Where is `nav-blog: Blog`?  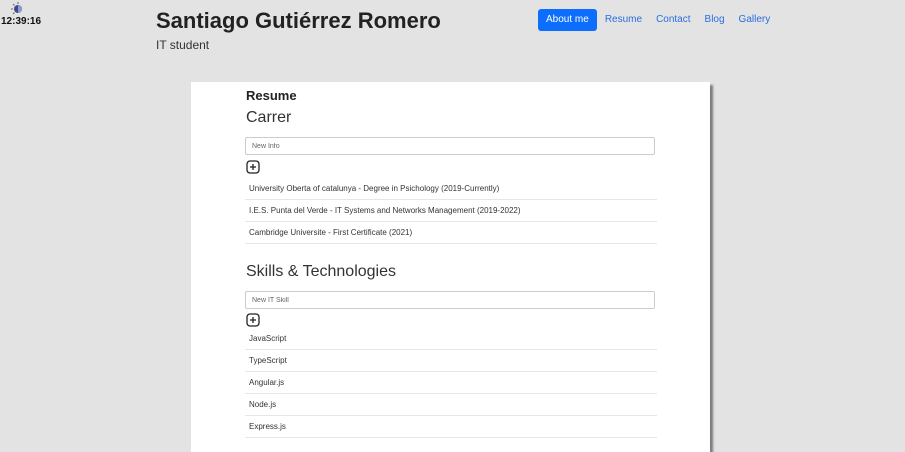
nav-blog: Blog is located at coordinates (715, 20).